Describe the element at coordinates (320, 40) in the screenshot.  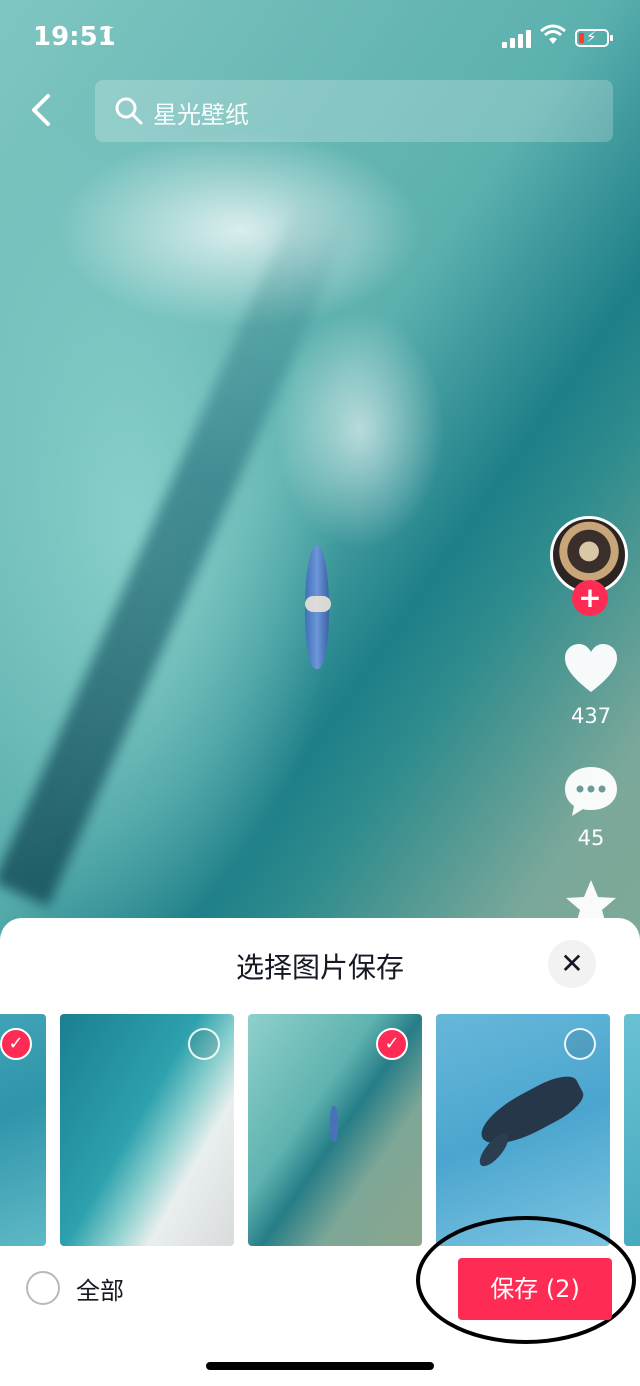
I see `status-bar: 19:51 ☾ ⚡` at that location.